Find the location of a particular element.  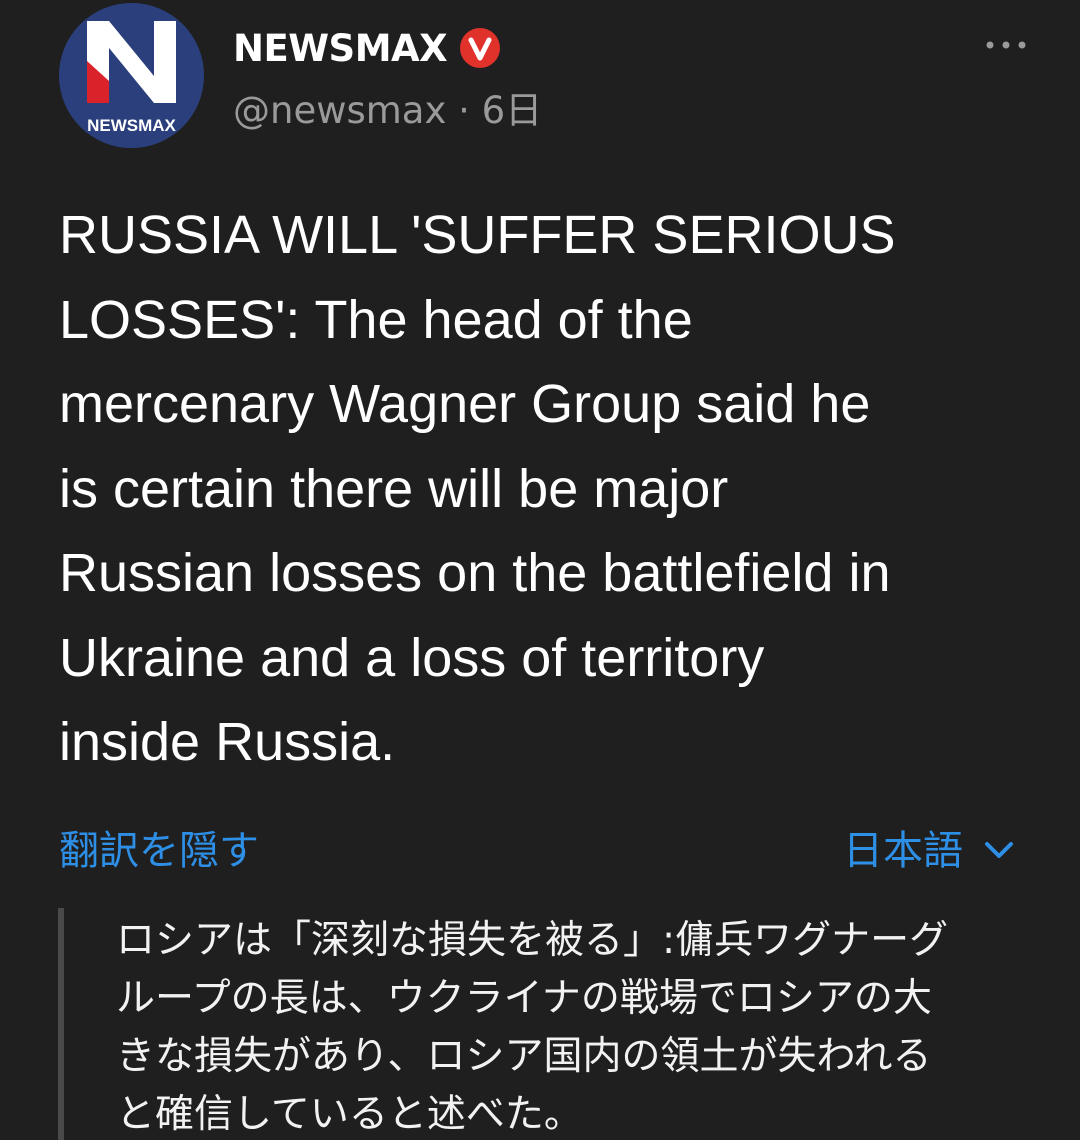

newsmax-logo: NEWSMAX is located at coordinates (131, 75).